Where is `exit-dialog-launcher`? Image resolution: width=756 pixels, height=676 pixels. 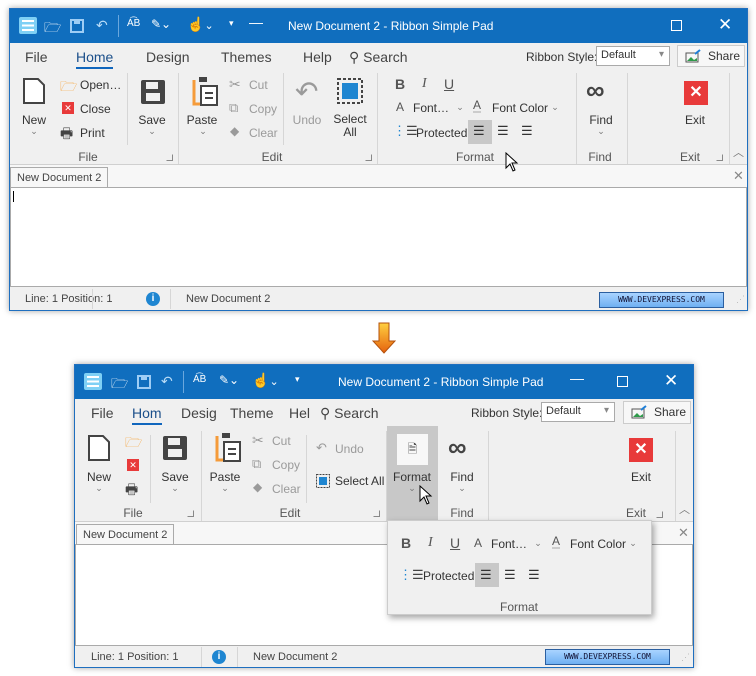
exit-dialog-launcher is located at coordinates (659, 514).